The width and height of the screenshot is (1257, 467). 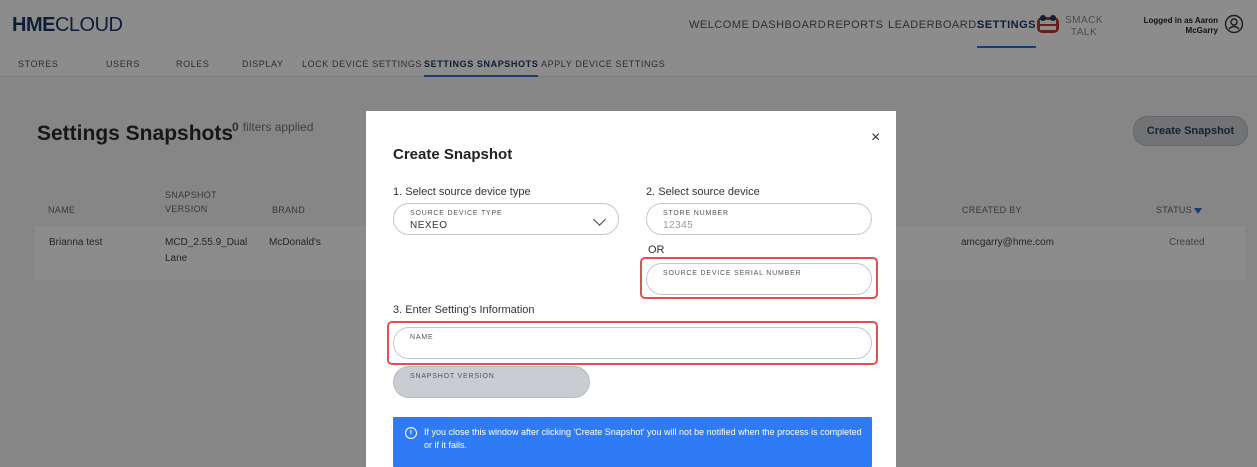 I want to click on close-icon: ×, so click(x=875, y=138).